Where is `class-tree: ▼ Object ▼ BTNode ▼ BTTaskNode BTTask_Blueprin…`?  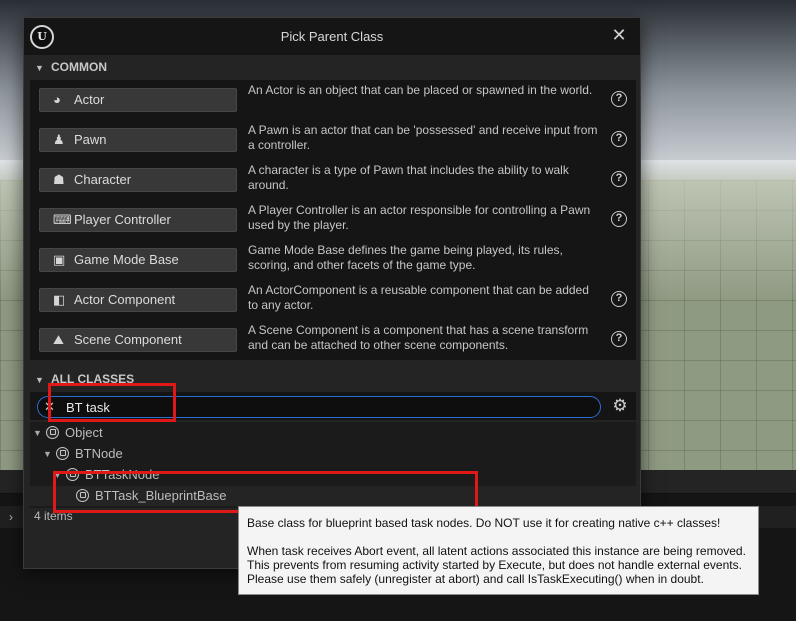
class-tree: ▼ Object ▼ BTNode ▼ BTTaskNode BTTask_Blueprin… is located at coordinates (333, 465).